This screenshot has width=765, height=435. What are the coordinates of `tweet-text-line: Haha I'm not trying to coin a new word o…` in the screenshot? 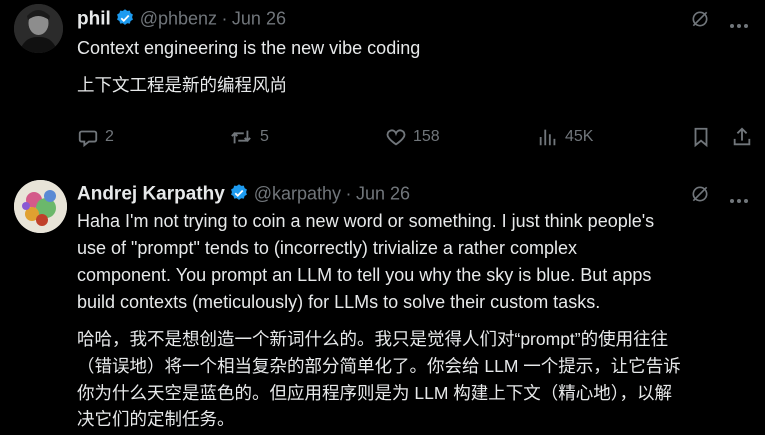 It's located at (366, 221).